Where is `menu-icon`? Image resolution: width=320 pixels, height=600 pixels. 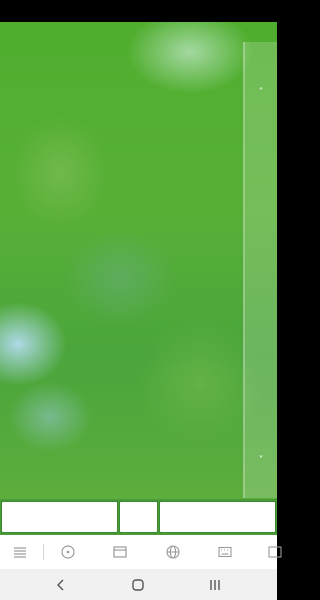
menu-icon is located at coordinates (20, 552).